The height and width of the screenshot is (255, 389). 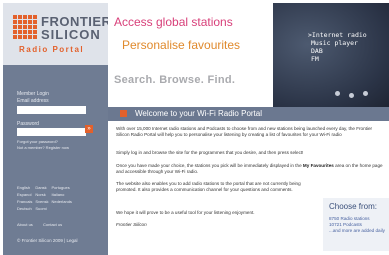 I want to click on contact-us-link: Contact us, so click(x=52, y=224).